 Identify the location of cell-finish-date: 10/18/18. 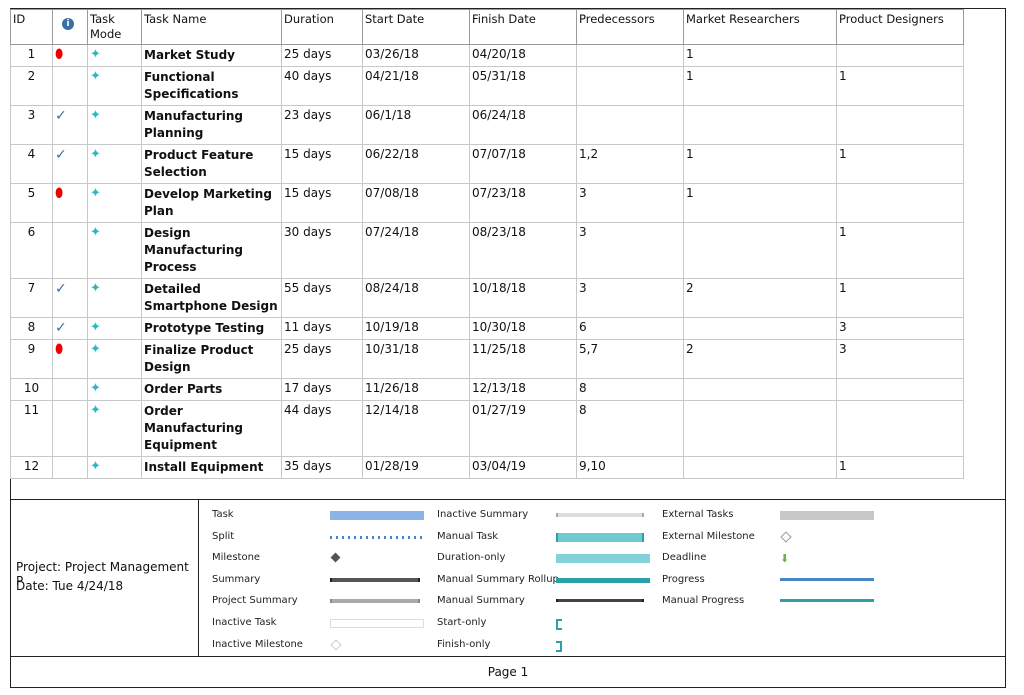
(523, 298).